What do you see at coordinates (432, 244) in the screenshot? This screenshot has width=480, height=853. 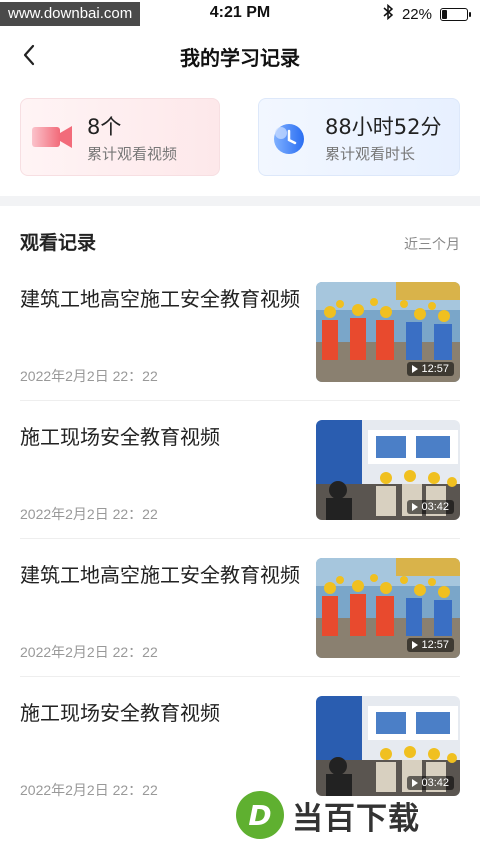 I see `time-range-filter: 近三个月` at bounding box center [432, 244].